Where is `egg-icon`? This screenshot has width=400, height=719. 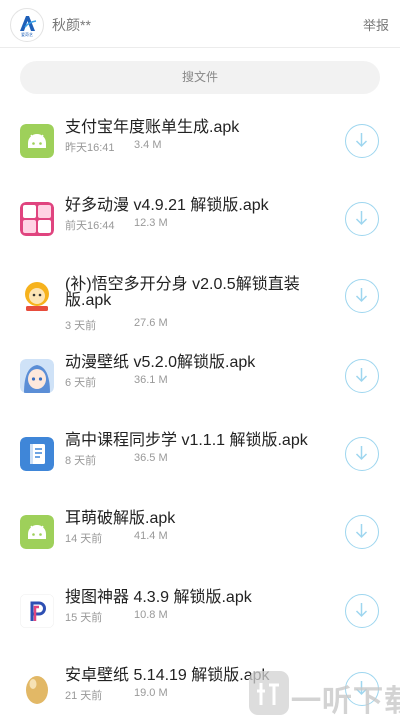
egg-icon is located at coordinates (37, 689).